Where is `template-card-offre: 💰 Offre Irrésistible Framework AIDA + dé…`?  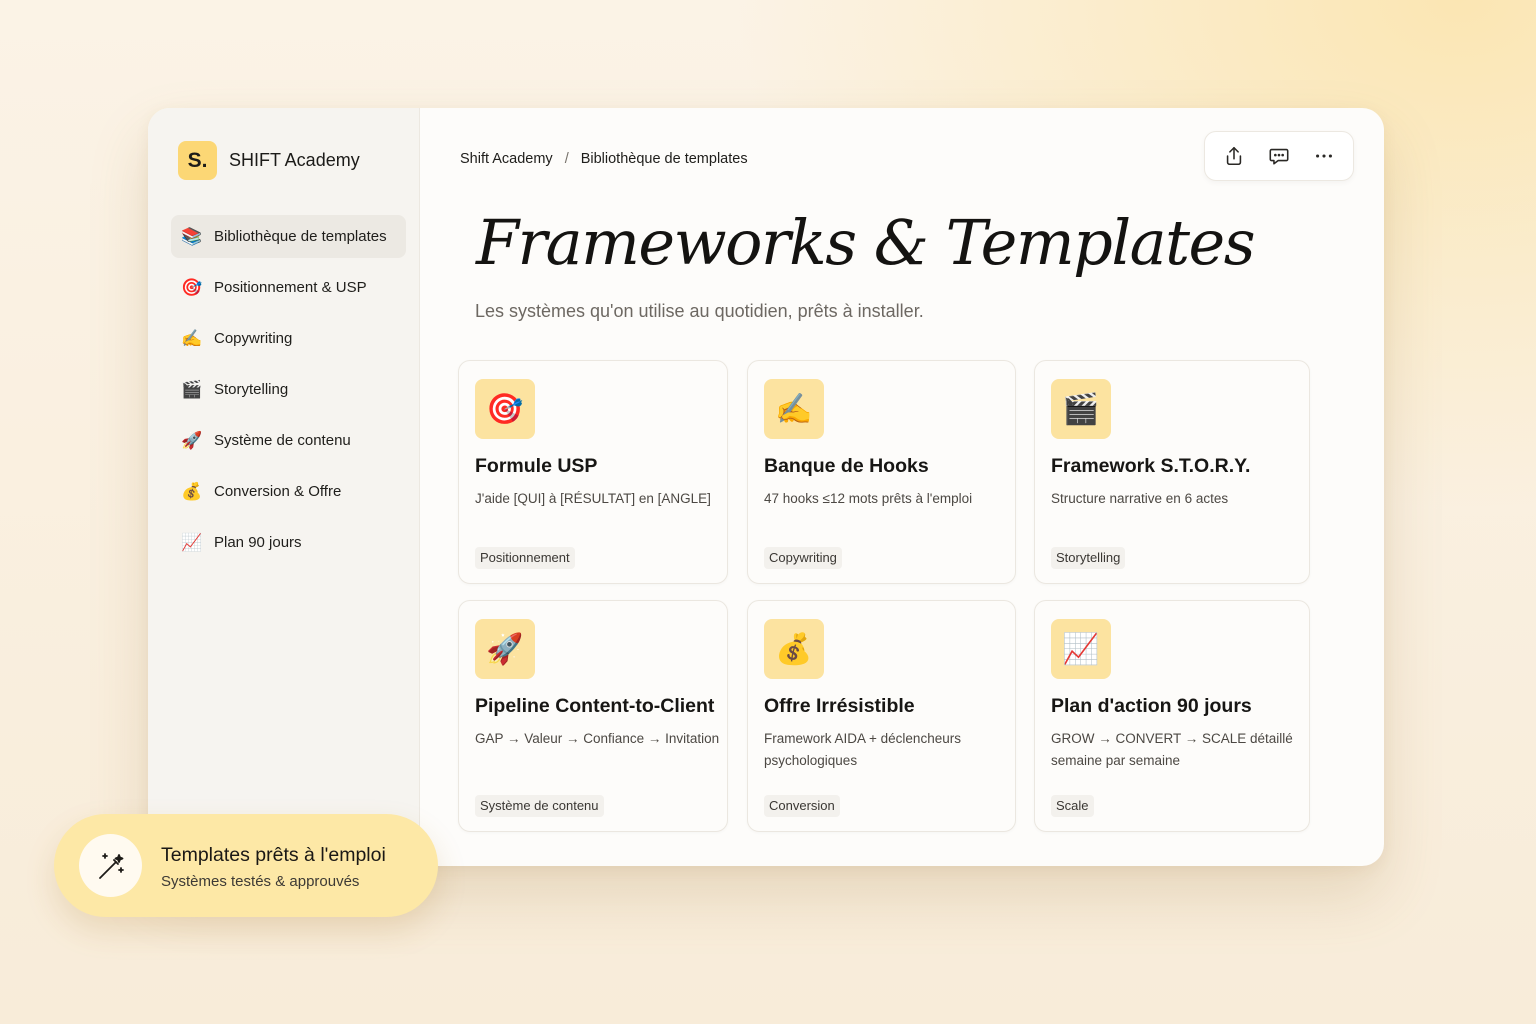
template-card-offre: 💰 Offre Irrésistible Framework AIDA + dé… is located at coordinates (881, 716).